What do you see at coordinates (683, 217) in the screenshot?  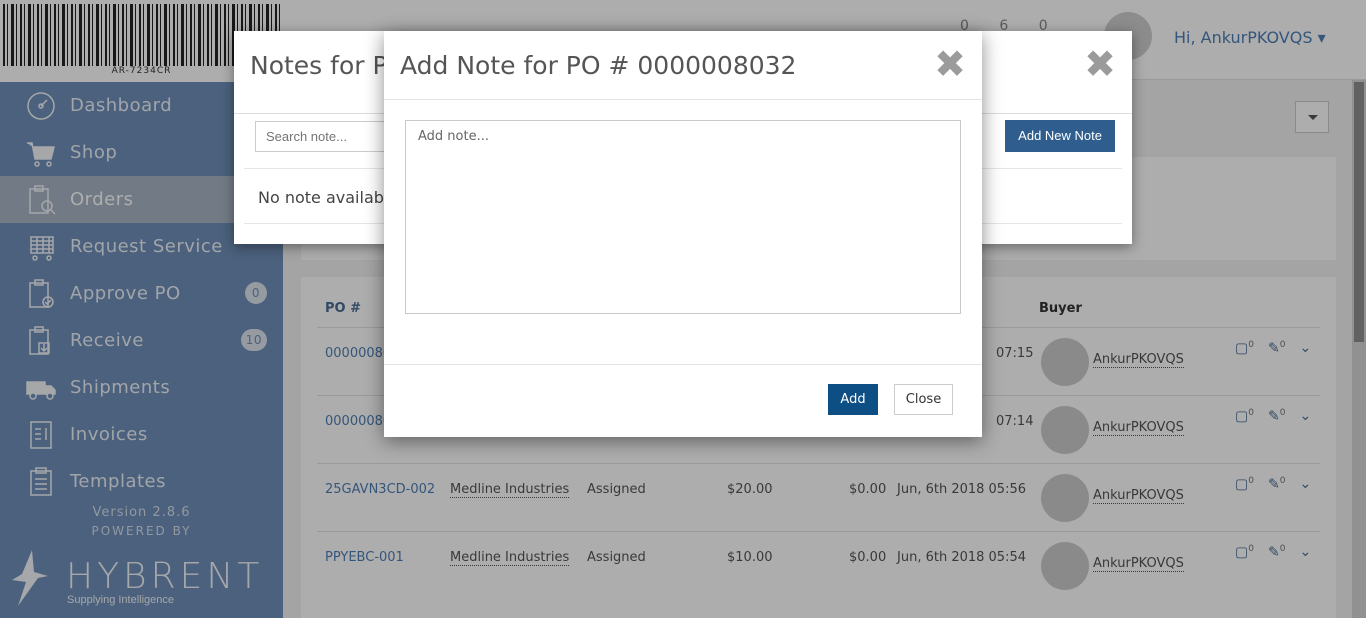 I see `note-textarea` at bounding box center [683, 217].